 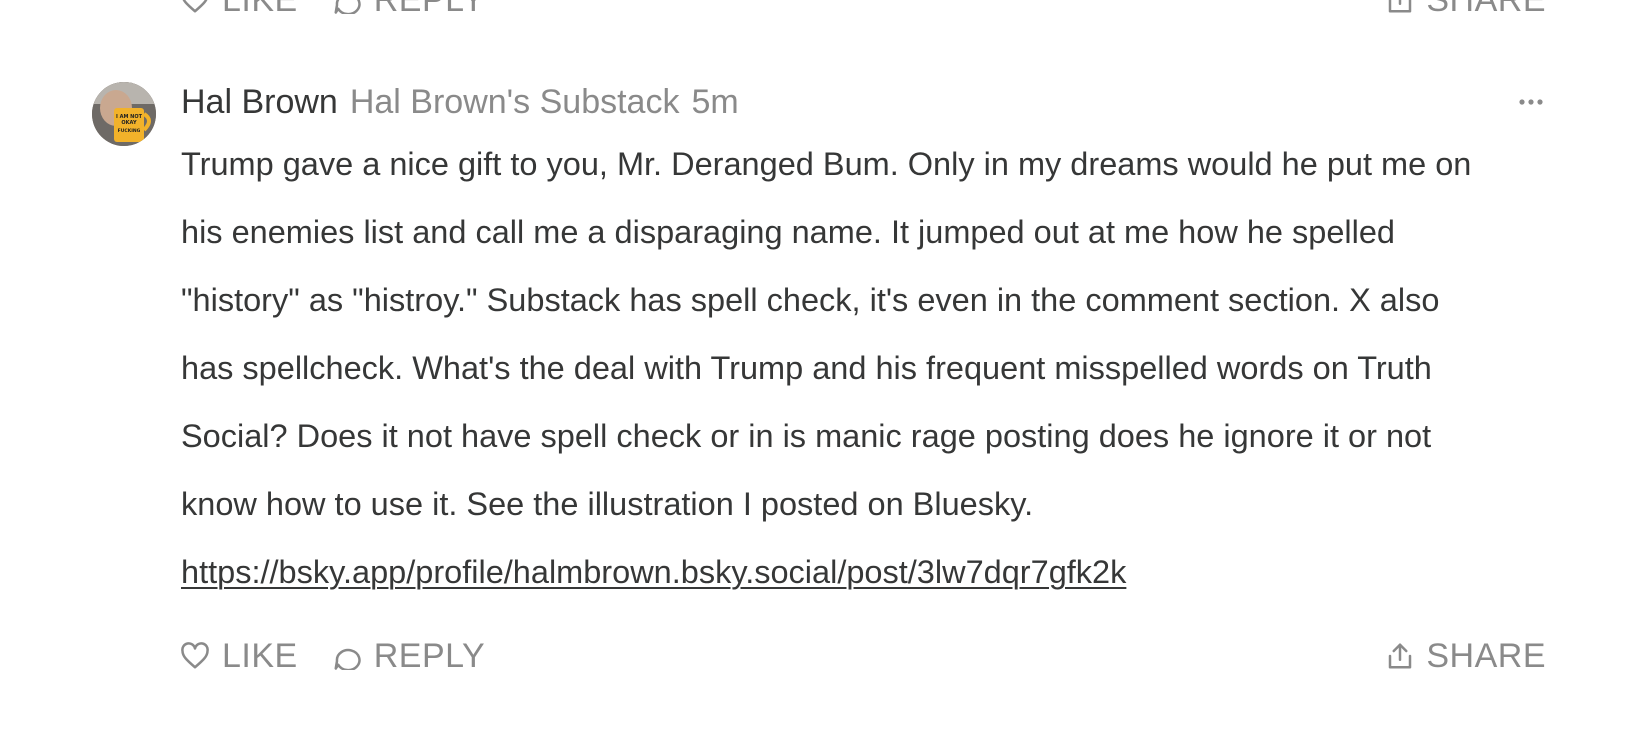 I want to click on avatar-image: I AM NOT OKAY FUCKING, so click(x=124, y=114).